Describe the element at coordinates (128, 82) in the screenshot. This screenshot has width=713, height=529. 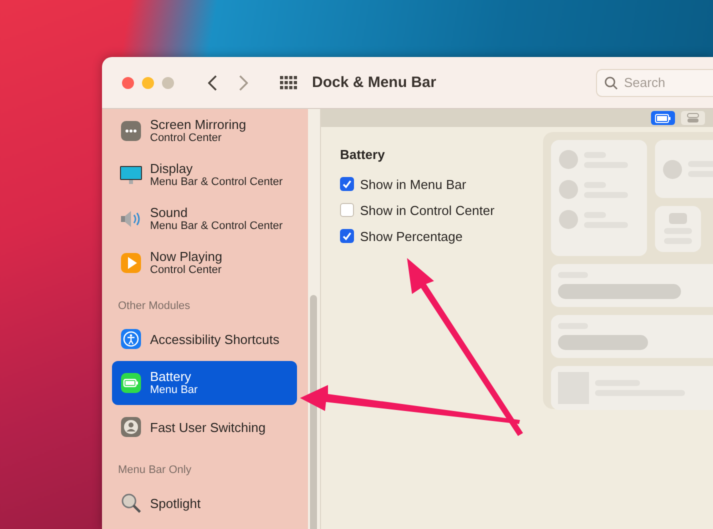
I see `close-button` at that location.